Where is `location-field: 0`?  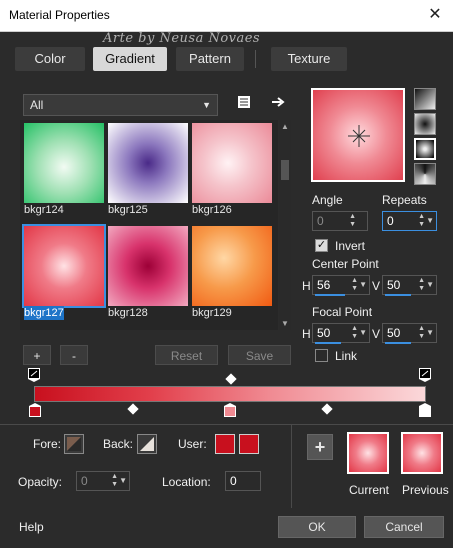 location-field: 0 is located at coordinates (243, 481).